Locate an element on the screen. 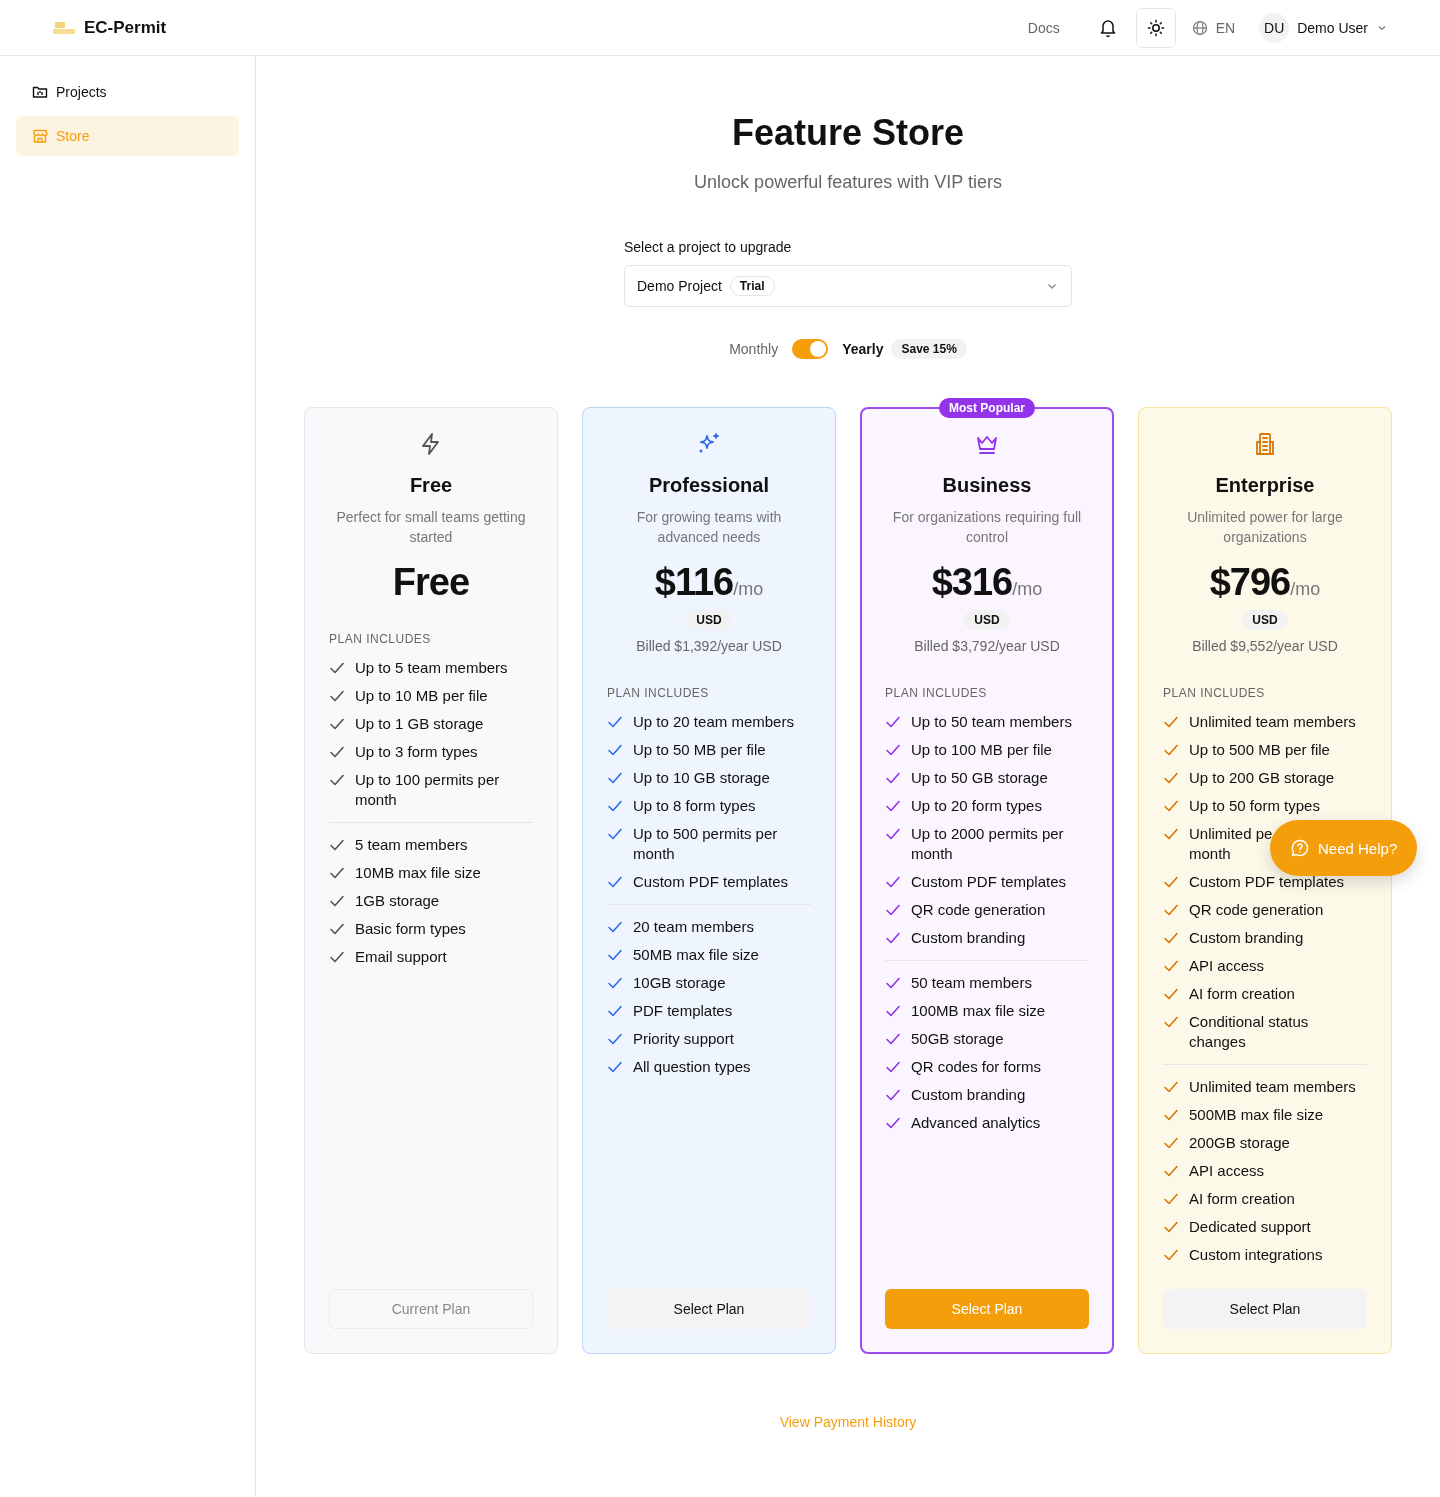 This screenshot has height=1497, width=1440. feature-text: Up to 50 form types is located at coordinates (1254, 806).